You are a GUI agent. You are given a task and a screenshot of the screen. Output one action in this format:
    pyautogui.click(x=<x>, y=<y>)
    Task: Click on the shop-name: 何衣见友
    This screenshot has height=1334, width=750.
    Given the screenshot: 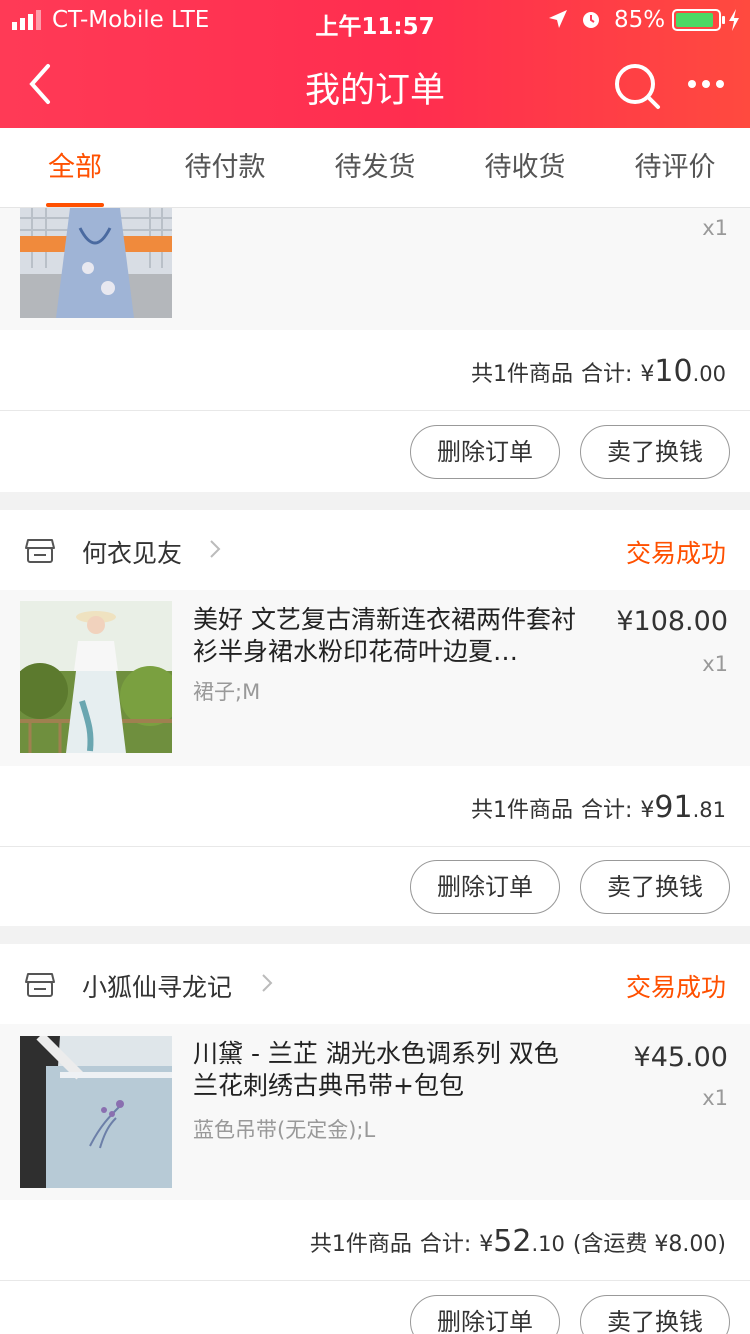 What is the action you would take?
    pyautogui.click(x=132, y=553)
    